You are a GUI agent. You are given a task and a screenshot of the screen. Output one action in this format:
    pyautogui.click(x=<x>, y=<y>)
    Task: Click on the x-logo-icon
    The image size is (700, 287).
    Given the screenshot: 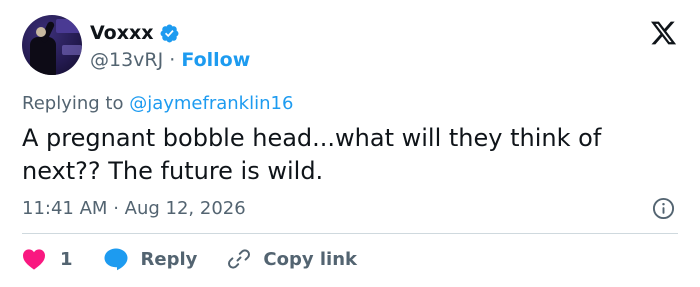 What is the action you would take?
    pyautogui.click(x=663, y=33)
    